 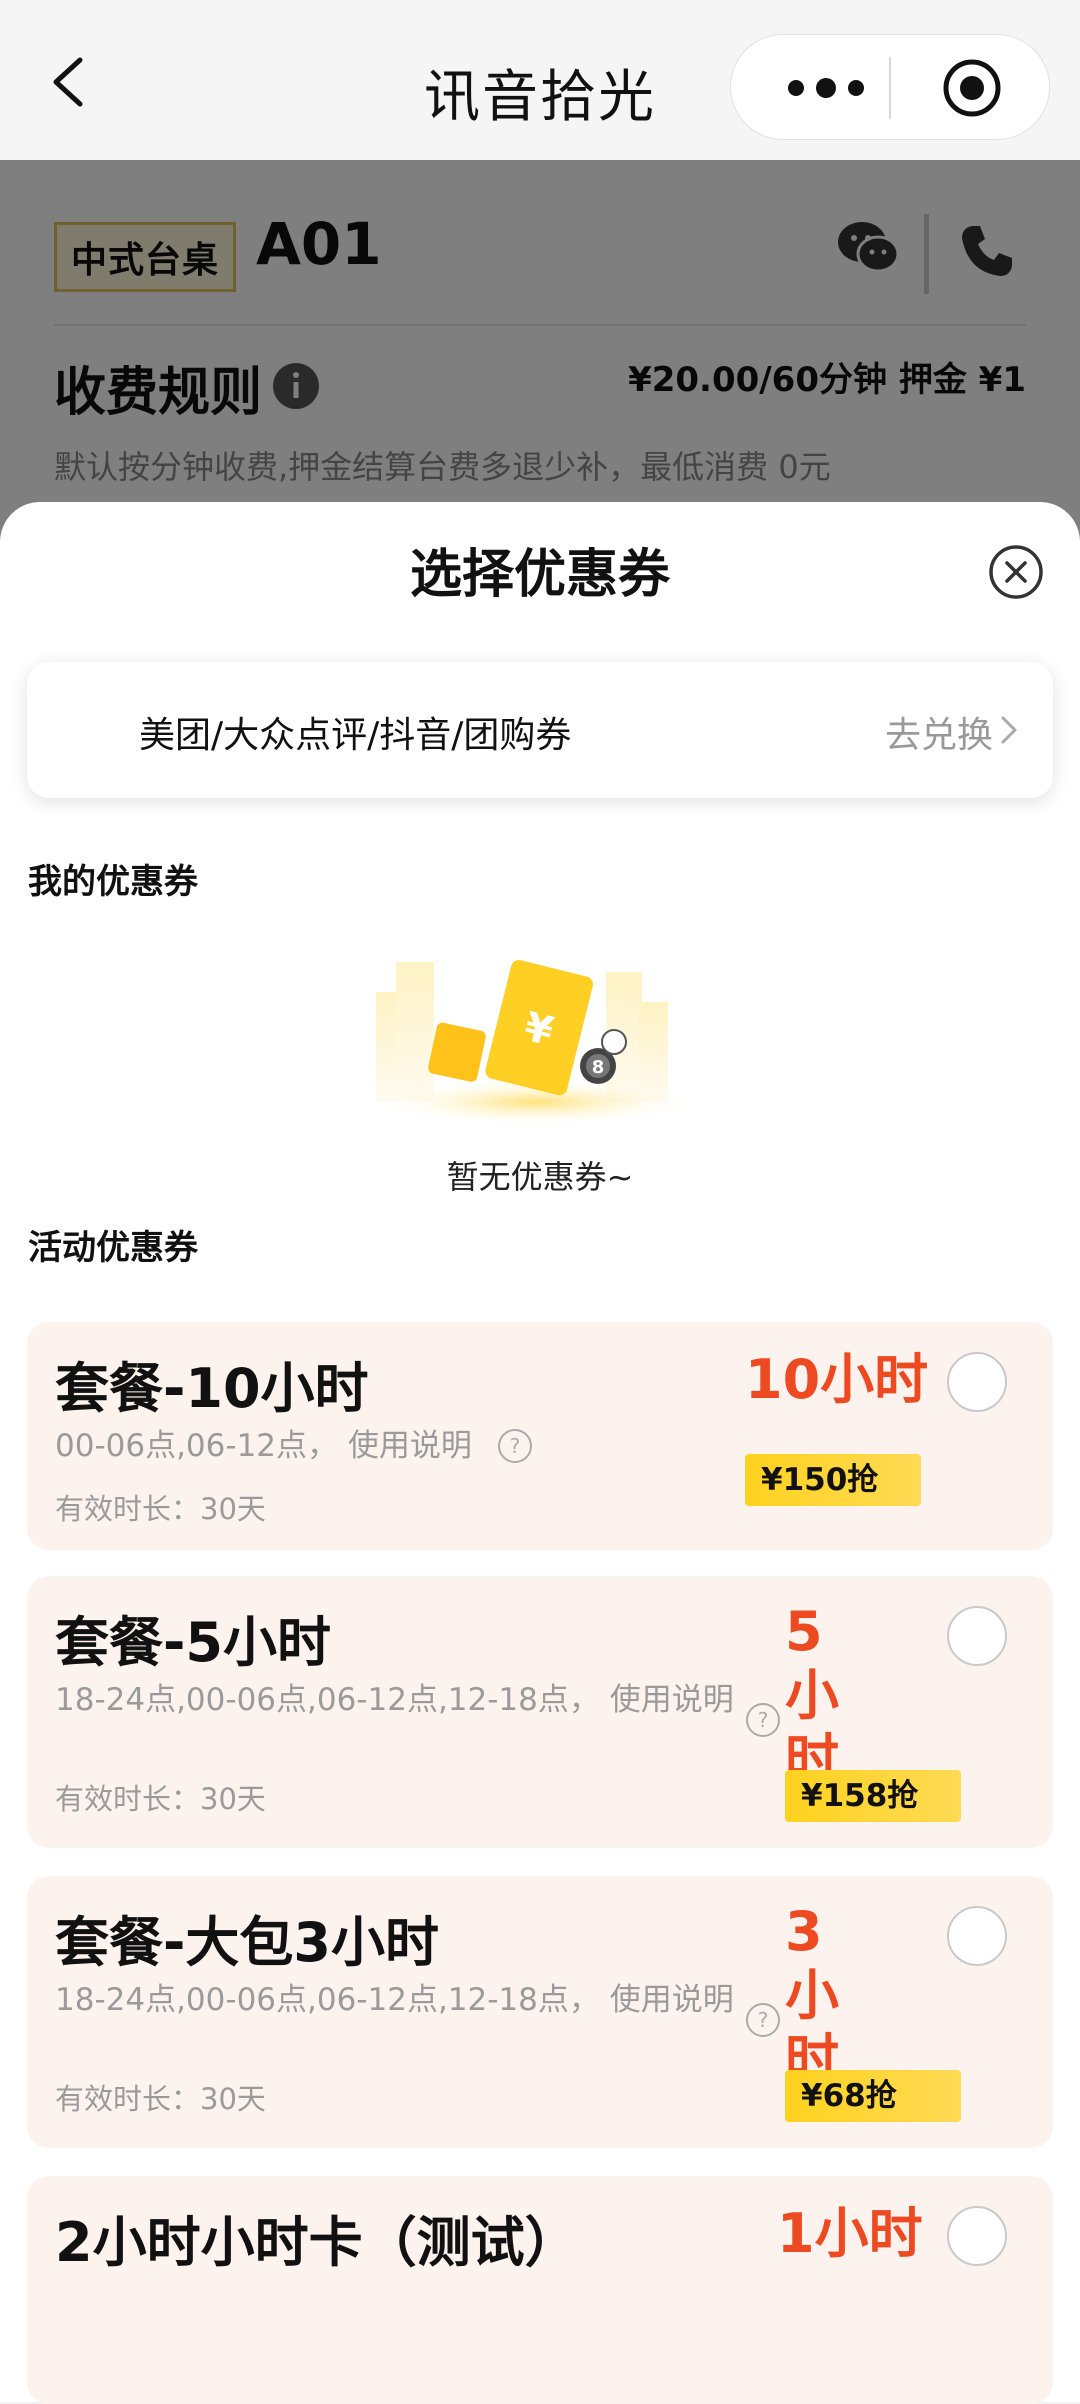 What do you see at coordinates (212, 1388) in the screenshot?
I see `coupon-title: 套餐-10小时` at bounding box center [212, 1388].